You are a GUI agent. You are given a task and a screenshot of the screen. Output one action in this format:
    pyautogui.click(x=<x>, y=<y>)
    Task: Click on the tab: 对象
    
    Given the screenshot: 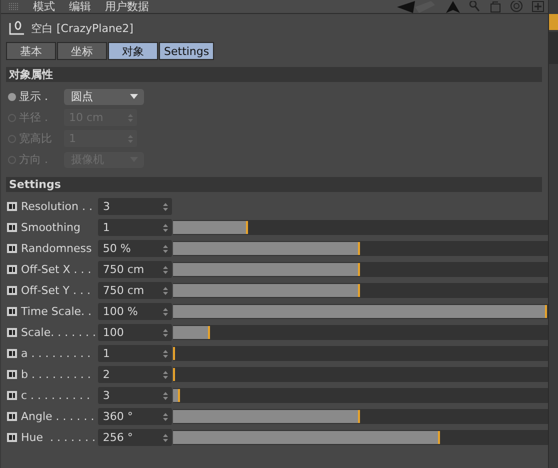 What is the action you would take?
    pyautogui.click(x=133, y=51)
    